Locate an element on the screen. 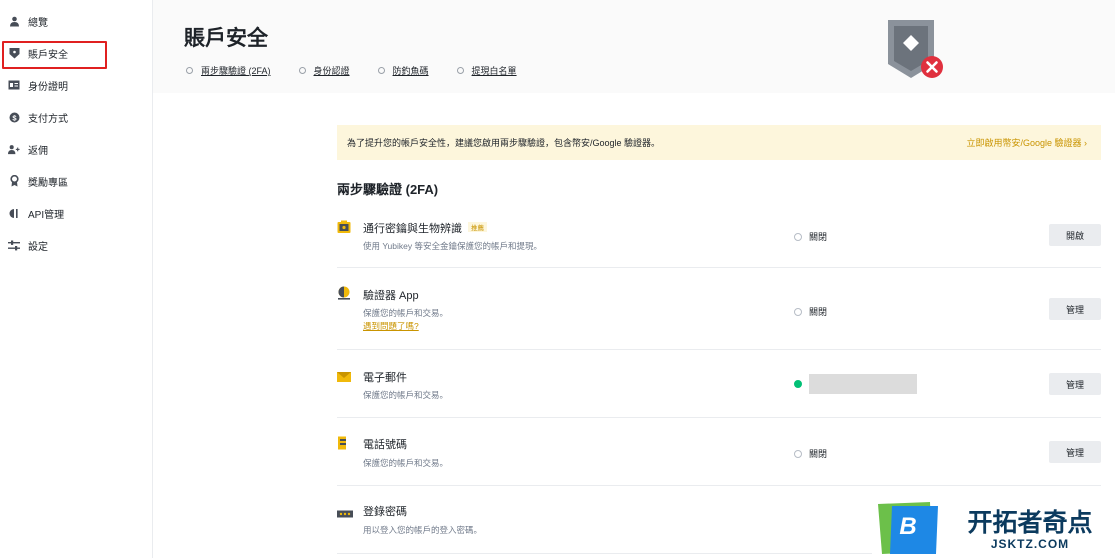 The width and height of the screenshot is (1115, 558). tab-identity-verification: 身份認證 is located at coordinates (324, 70).